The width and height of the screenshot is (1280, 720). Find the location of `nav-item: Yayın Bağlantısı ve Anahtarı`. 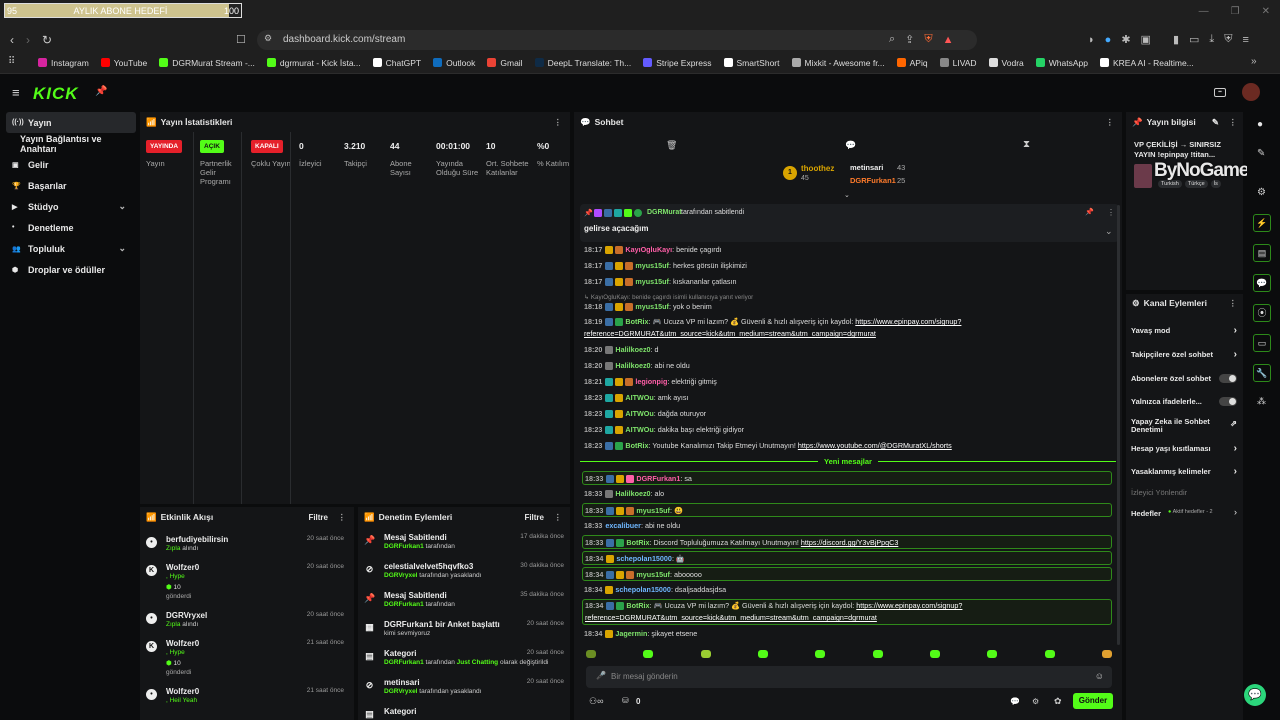

nav-item: Yayın Bağlantısı ve Anahtarı is located at coordinates (65, 143).